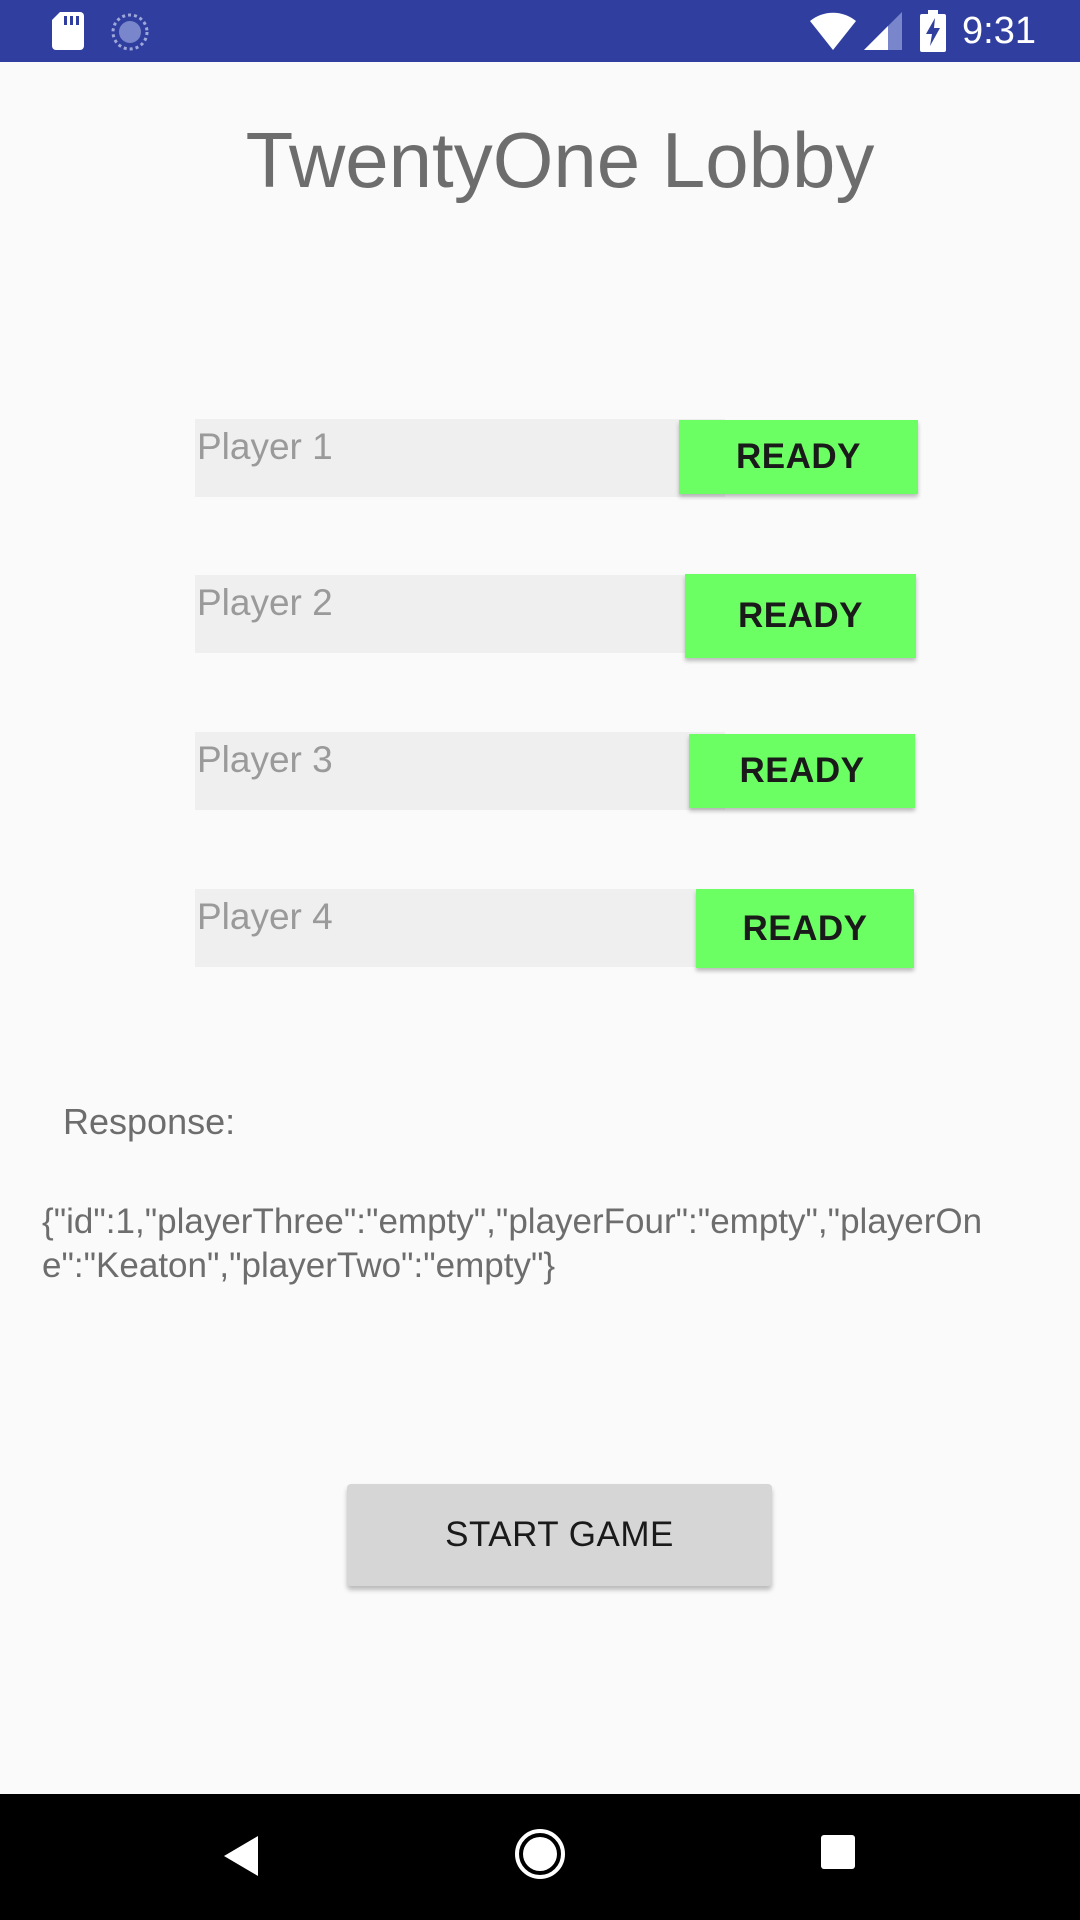 The height and width of the screenshot is (1920, 1080). Describe the element at coordinates (805, 928) in the screenshot. I see `player-4-ready-button: READY` at that location.